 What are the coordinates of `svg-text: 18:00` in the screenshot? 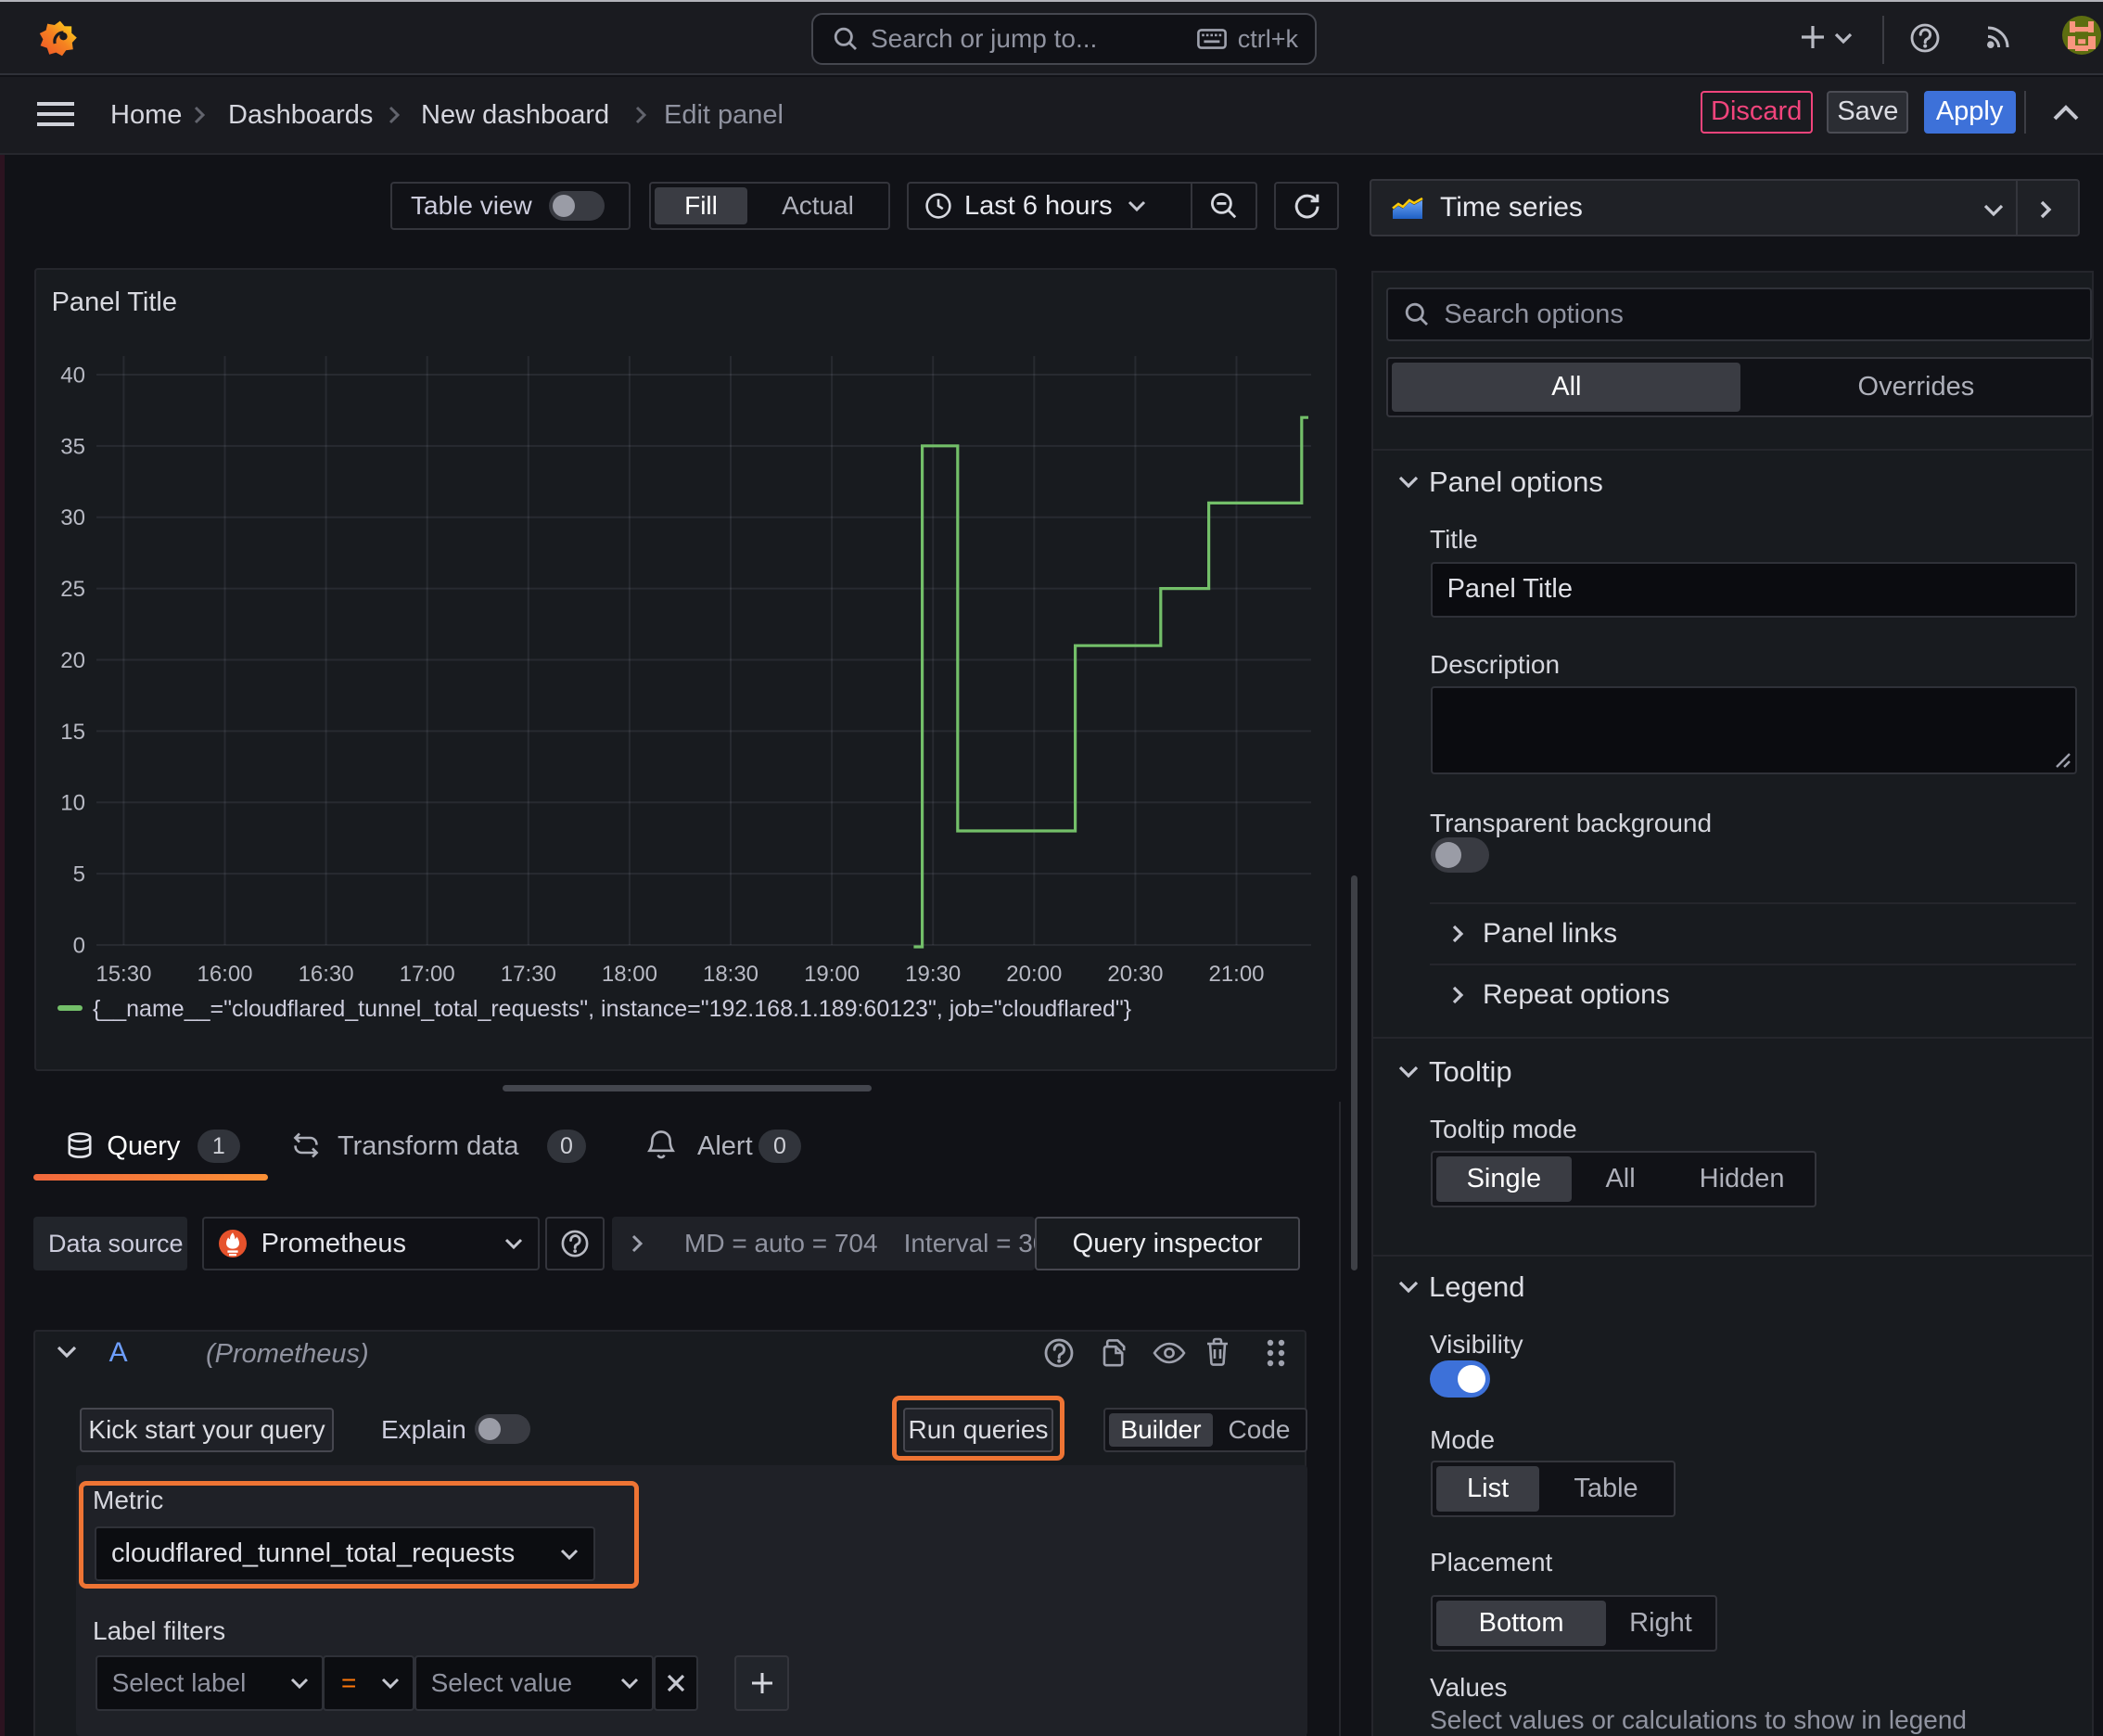 It's located at (629, 974).